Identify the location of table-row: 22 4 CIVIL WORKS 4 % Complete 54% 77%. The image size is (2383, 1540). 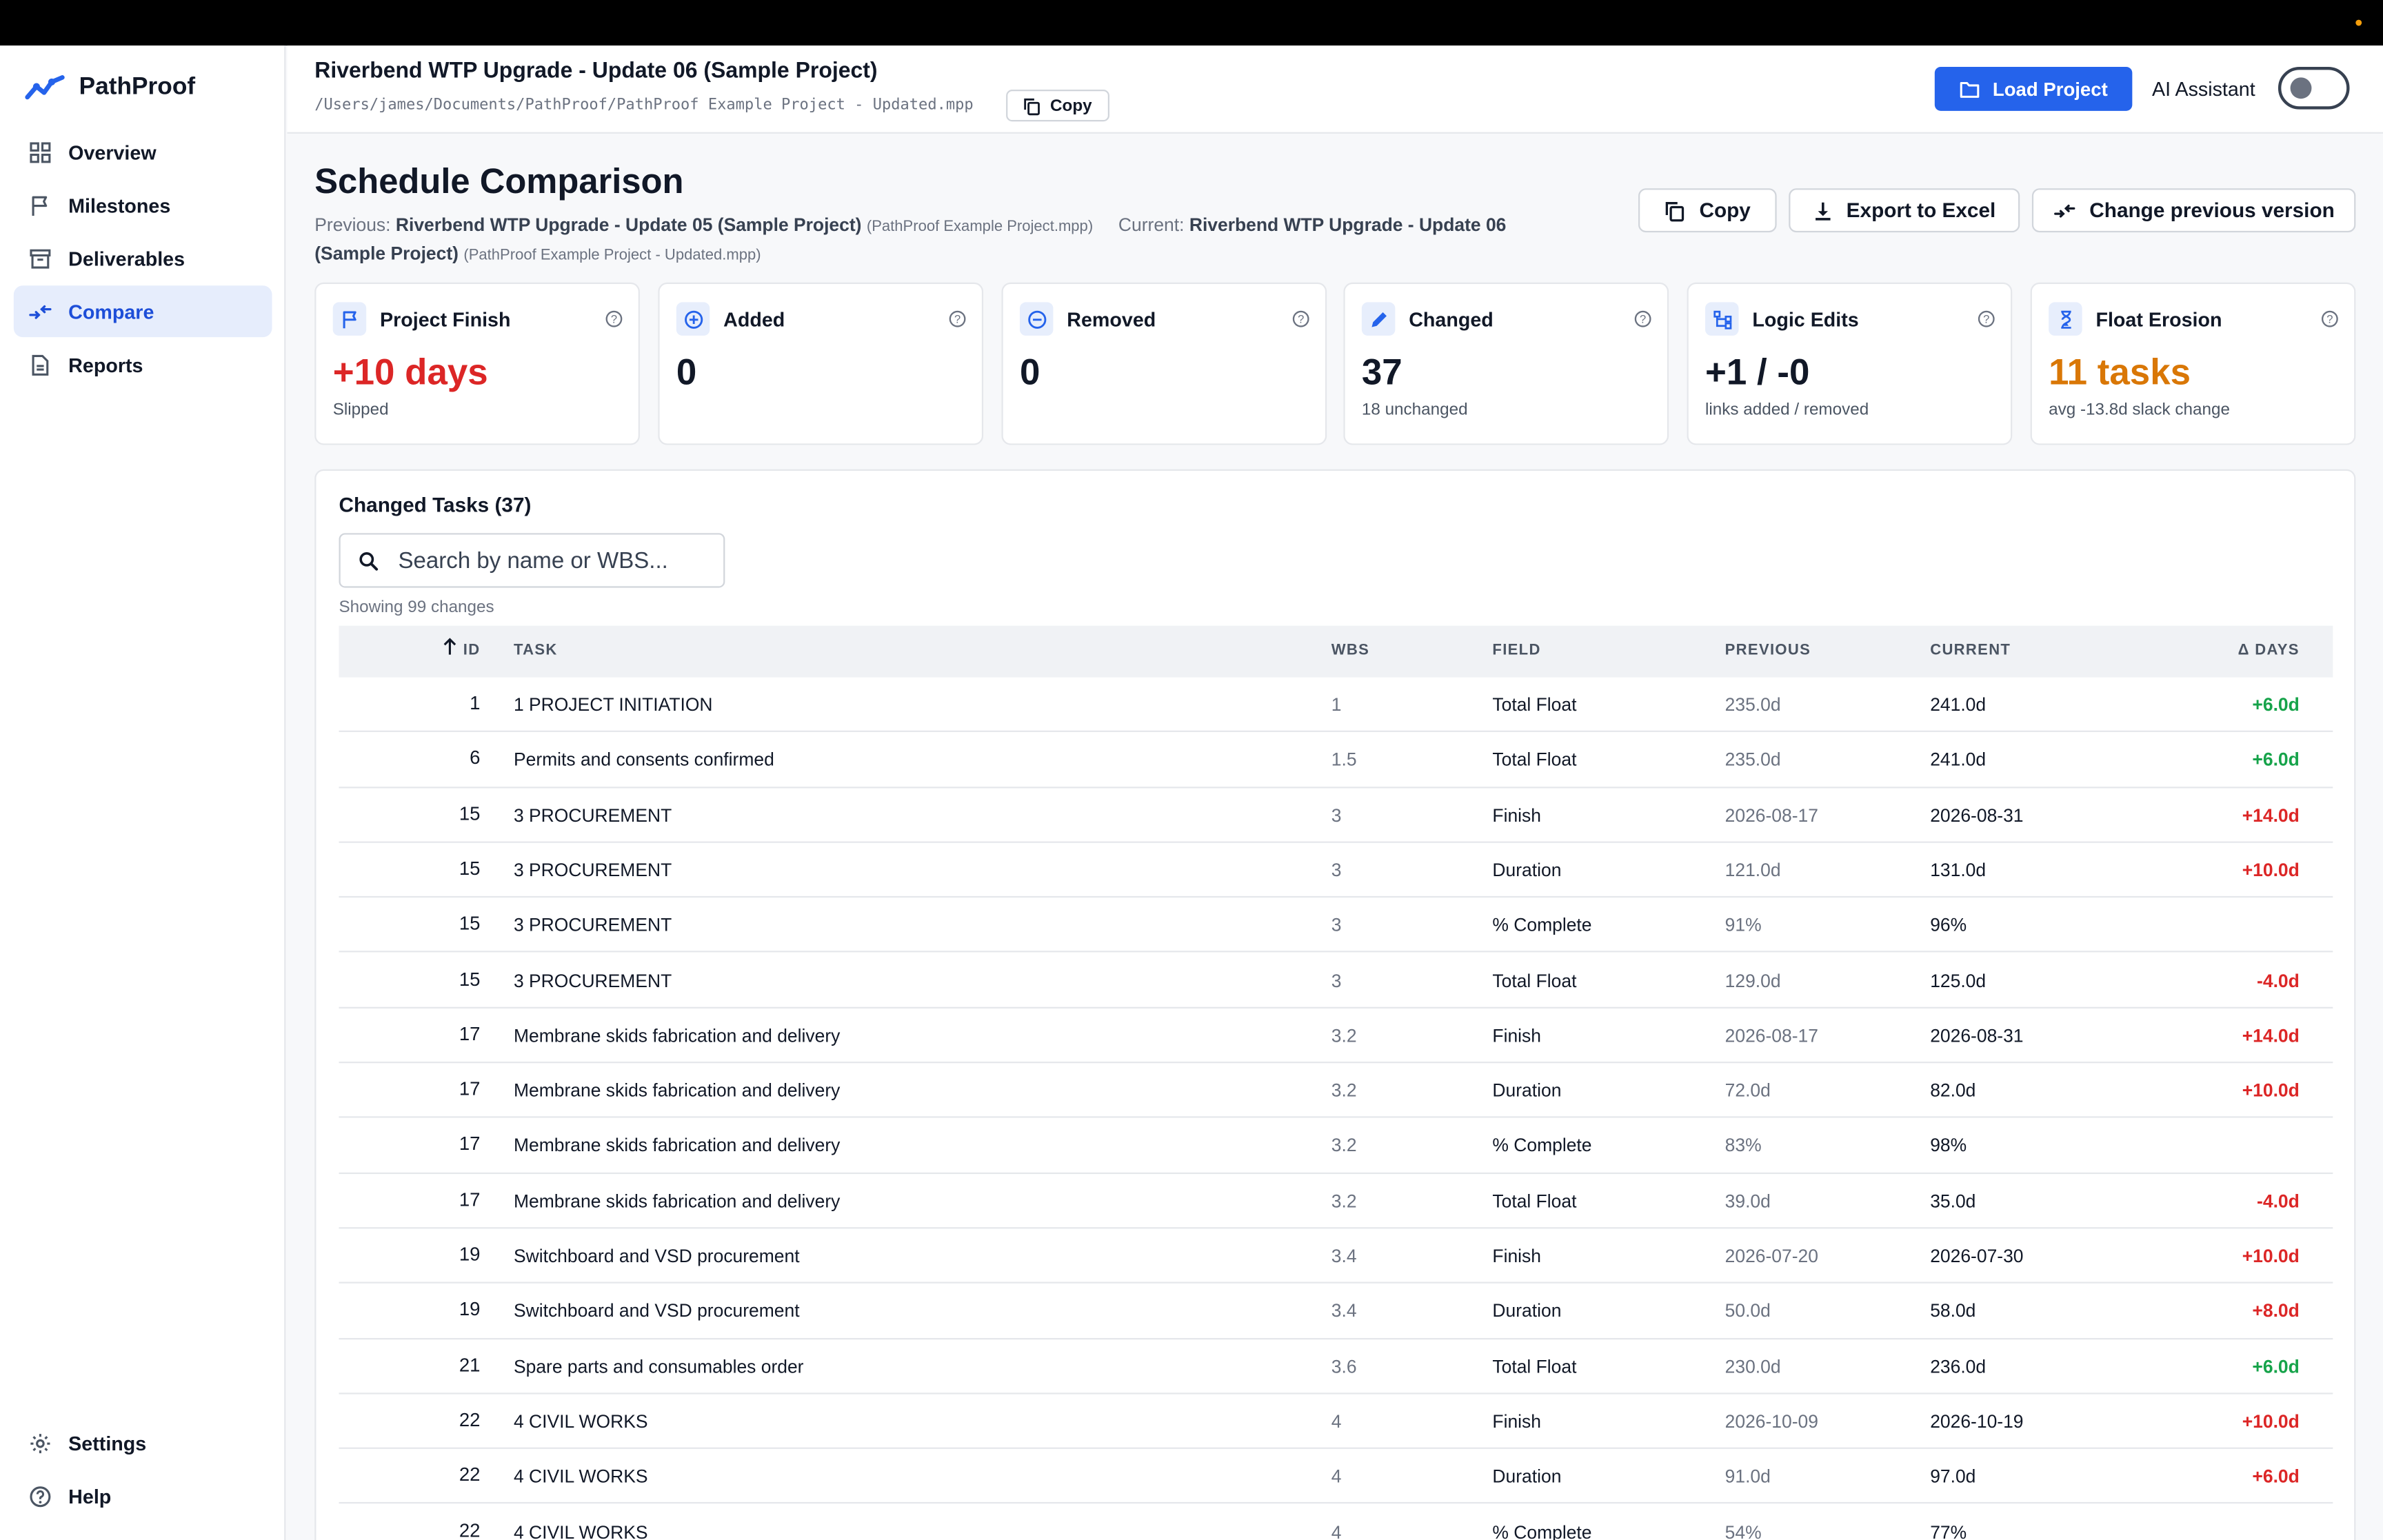
(1336, 1522).